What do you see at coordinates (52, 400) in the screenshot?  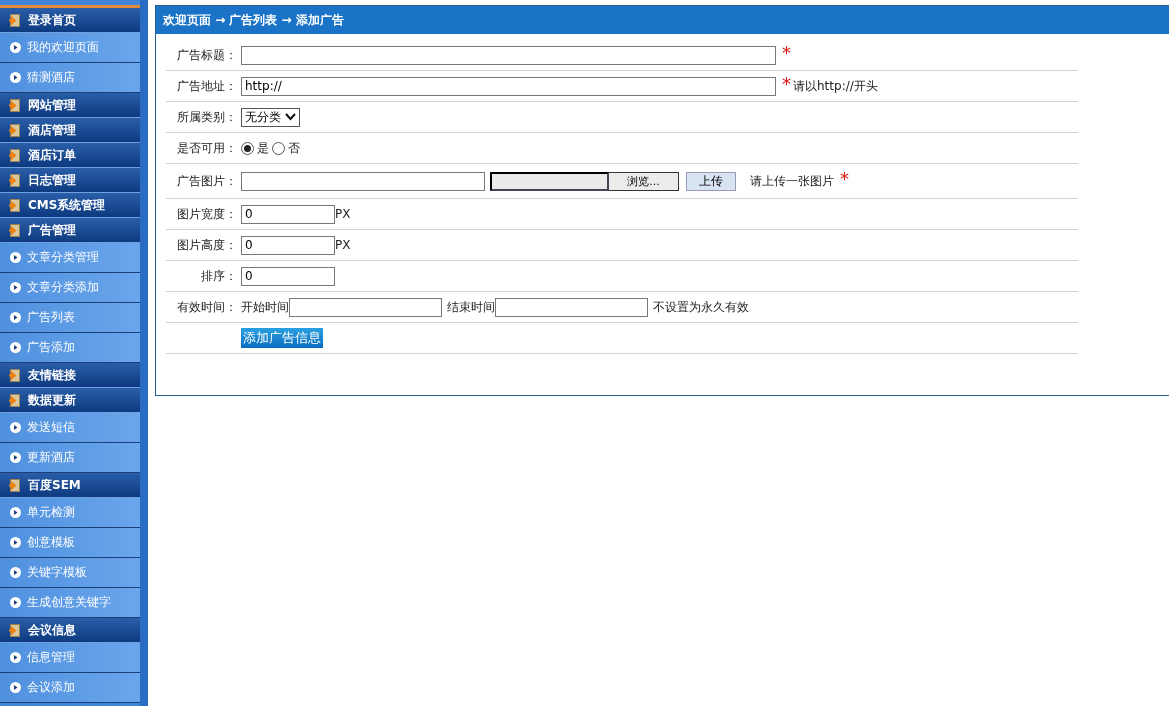 I see `section-label: 数据更新` at bounding box center [52, 400].